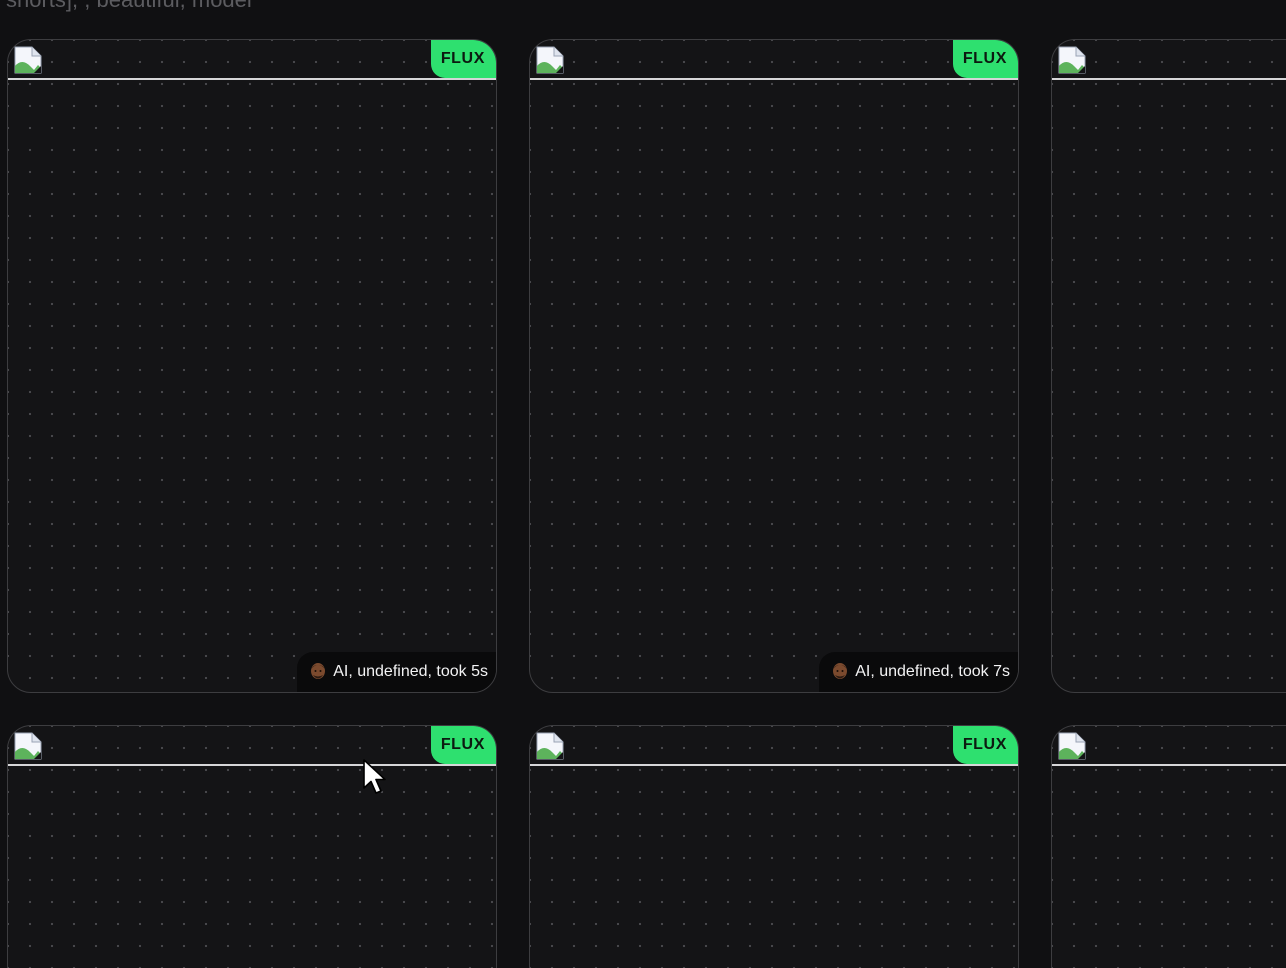 The image size is (1286, 968). Describe the element at coordinates (410, 671) in the screenshot. I see `generation-meta-text: AI, undefined, took 5s` at that location.